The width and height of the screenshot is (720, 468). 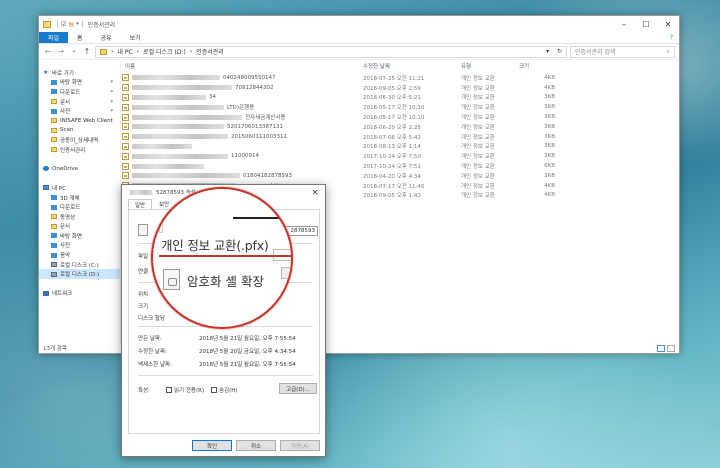 I want to click on quick-access-check-icon: ☑, so click(x=63, y=24).